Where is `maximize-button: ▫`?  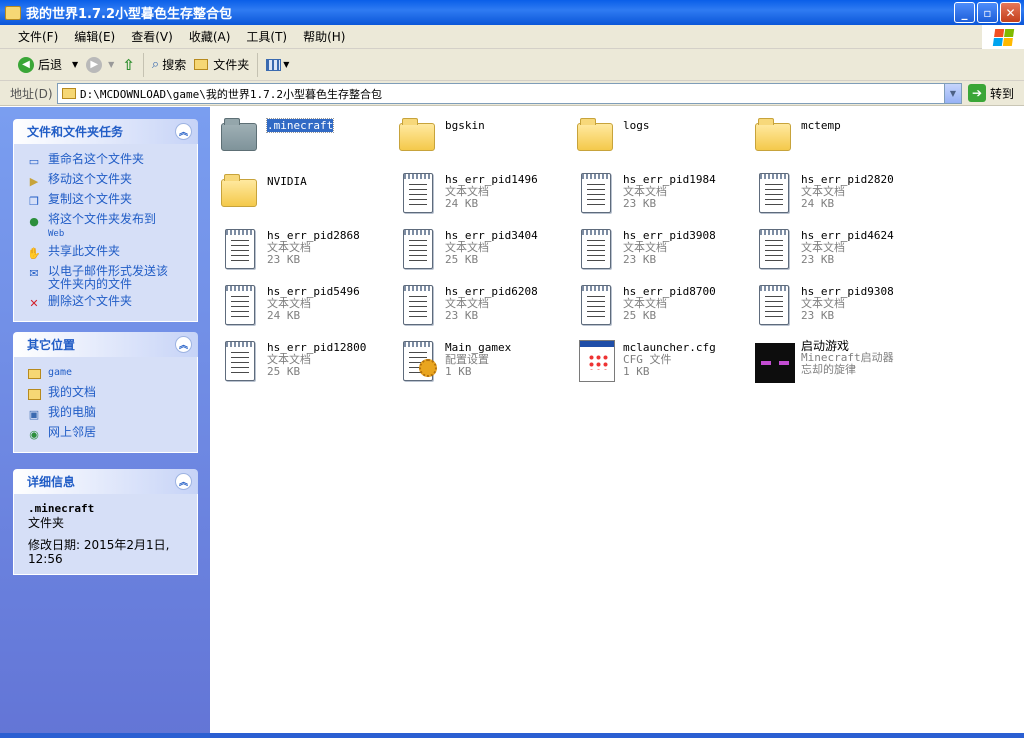 maximize-button: ▫ is located at coordinates (987, 12).